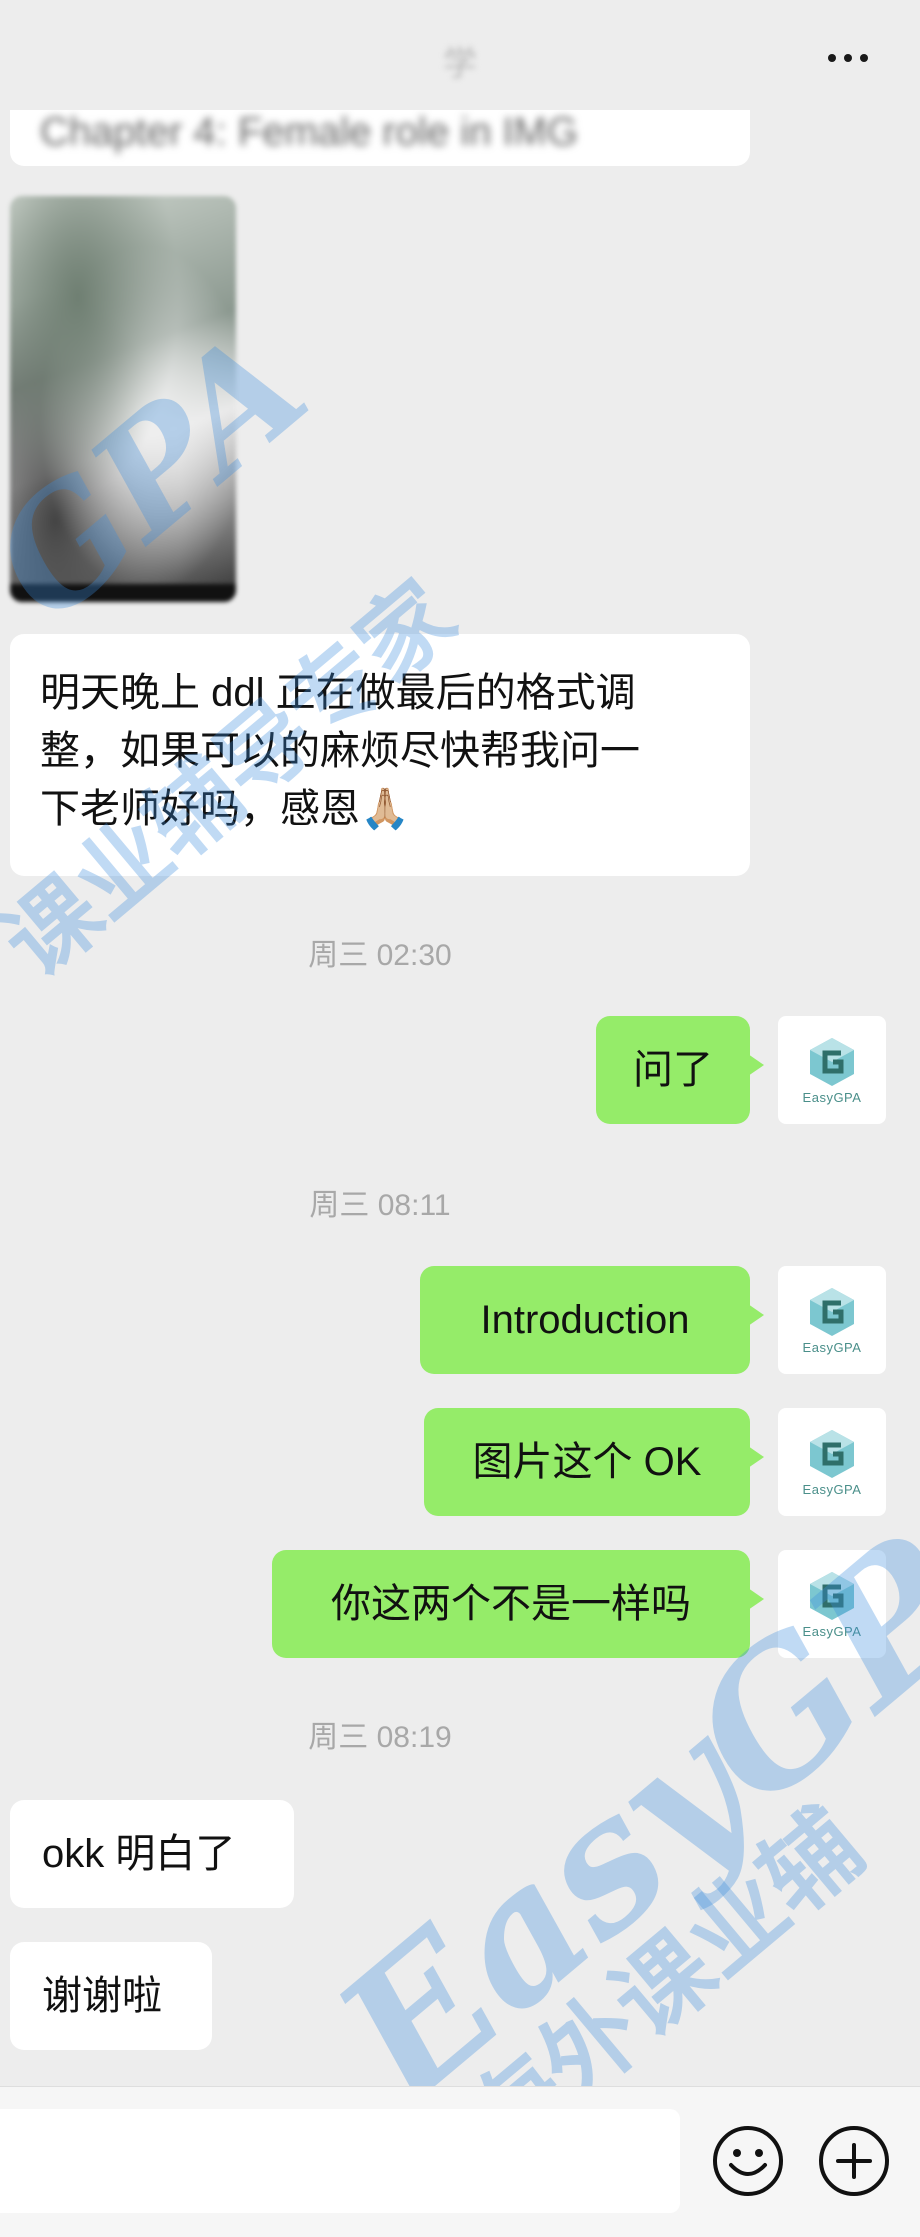 This screenshot has width=920, height=2237. I want to click on more-horizontal-icon, so click(848, 58).